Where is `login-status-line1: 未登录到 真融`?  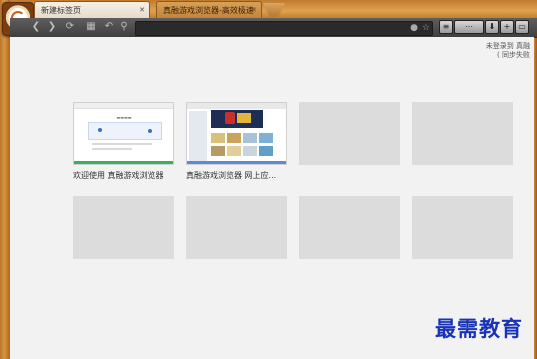
login-status-line1: 未登录到 真融 is located at coordinates (507, 46).